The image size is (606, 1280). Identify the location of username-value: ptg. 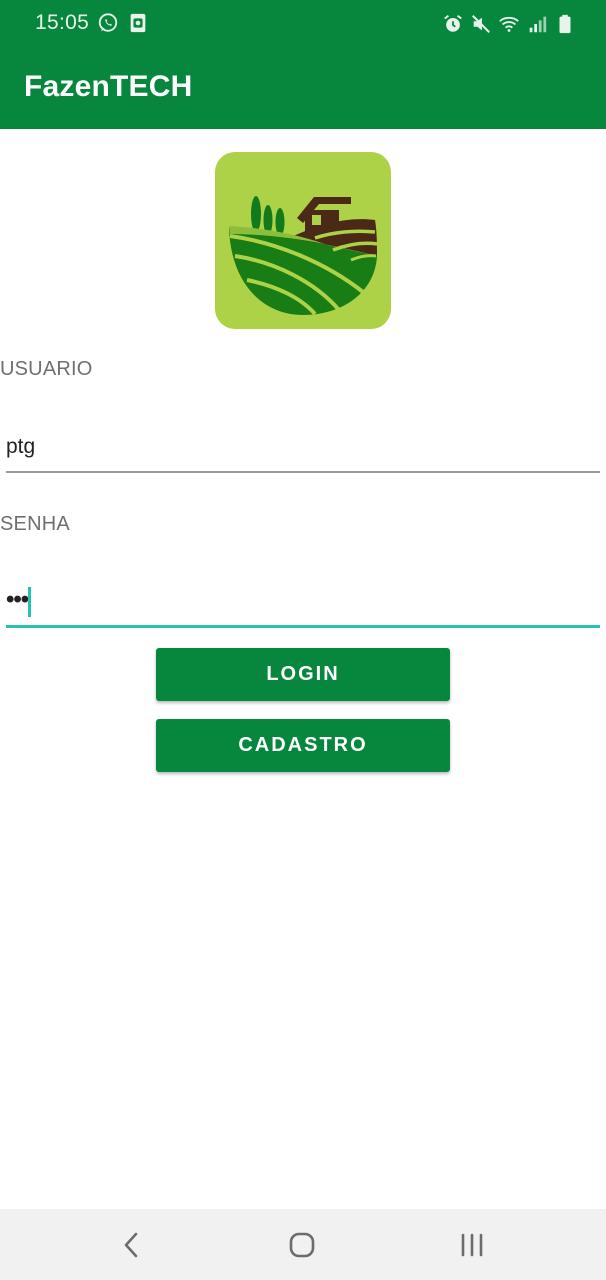
(21, 446).